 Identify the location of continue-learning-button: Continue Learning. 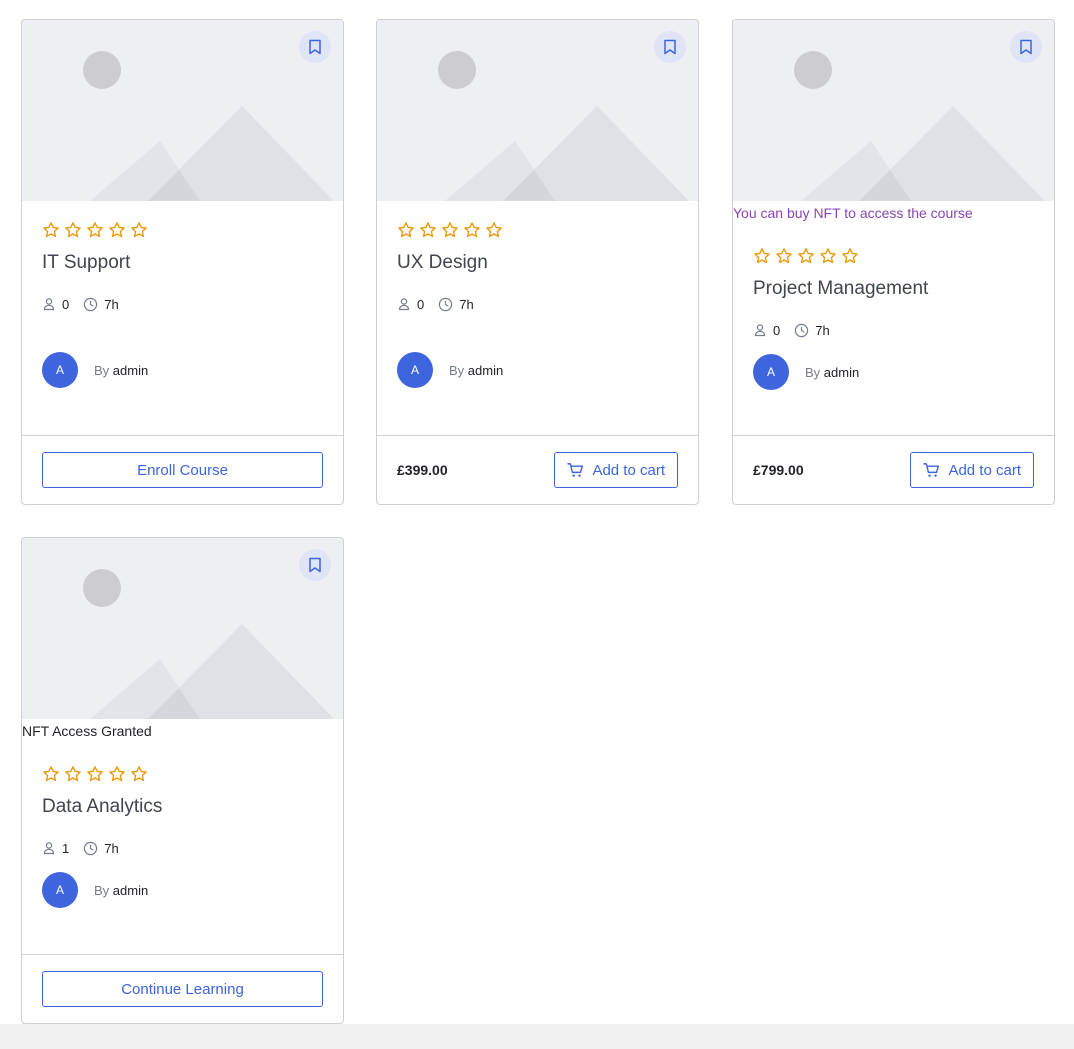
(182, 989).